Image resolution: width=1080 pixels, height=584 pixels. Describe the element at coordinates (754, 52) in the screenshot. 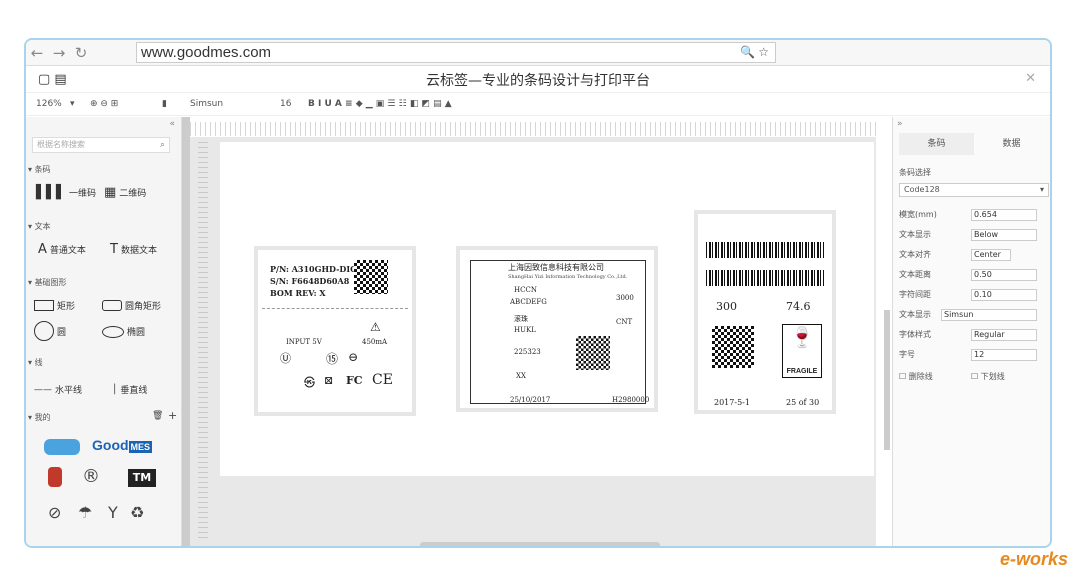

I see `zoom-star-icons: 🔍 ☆` at that location.